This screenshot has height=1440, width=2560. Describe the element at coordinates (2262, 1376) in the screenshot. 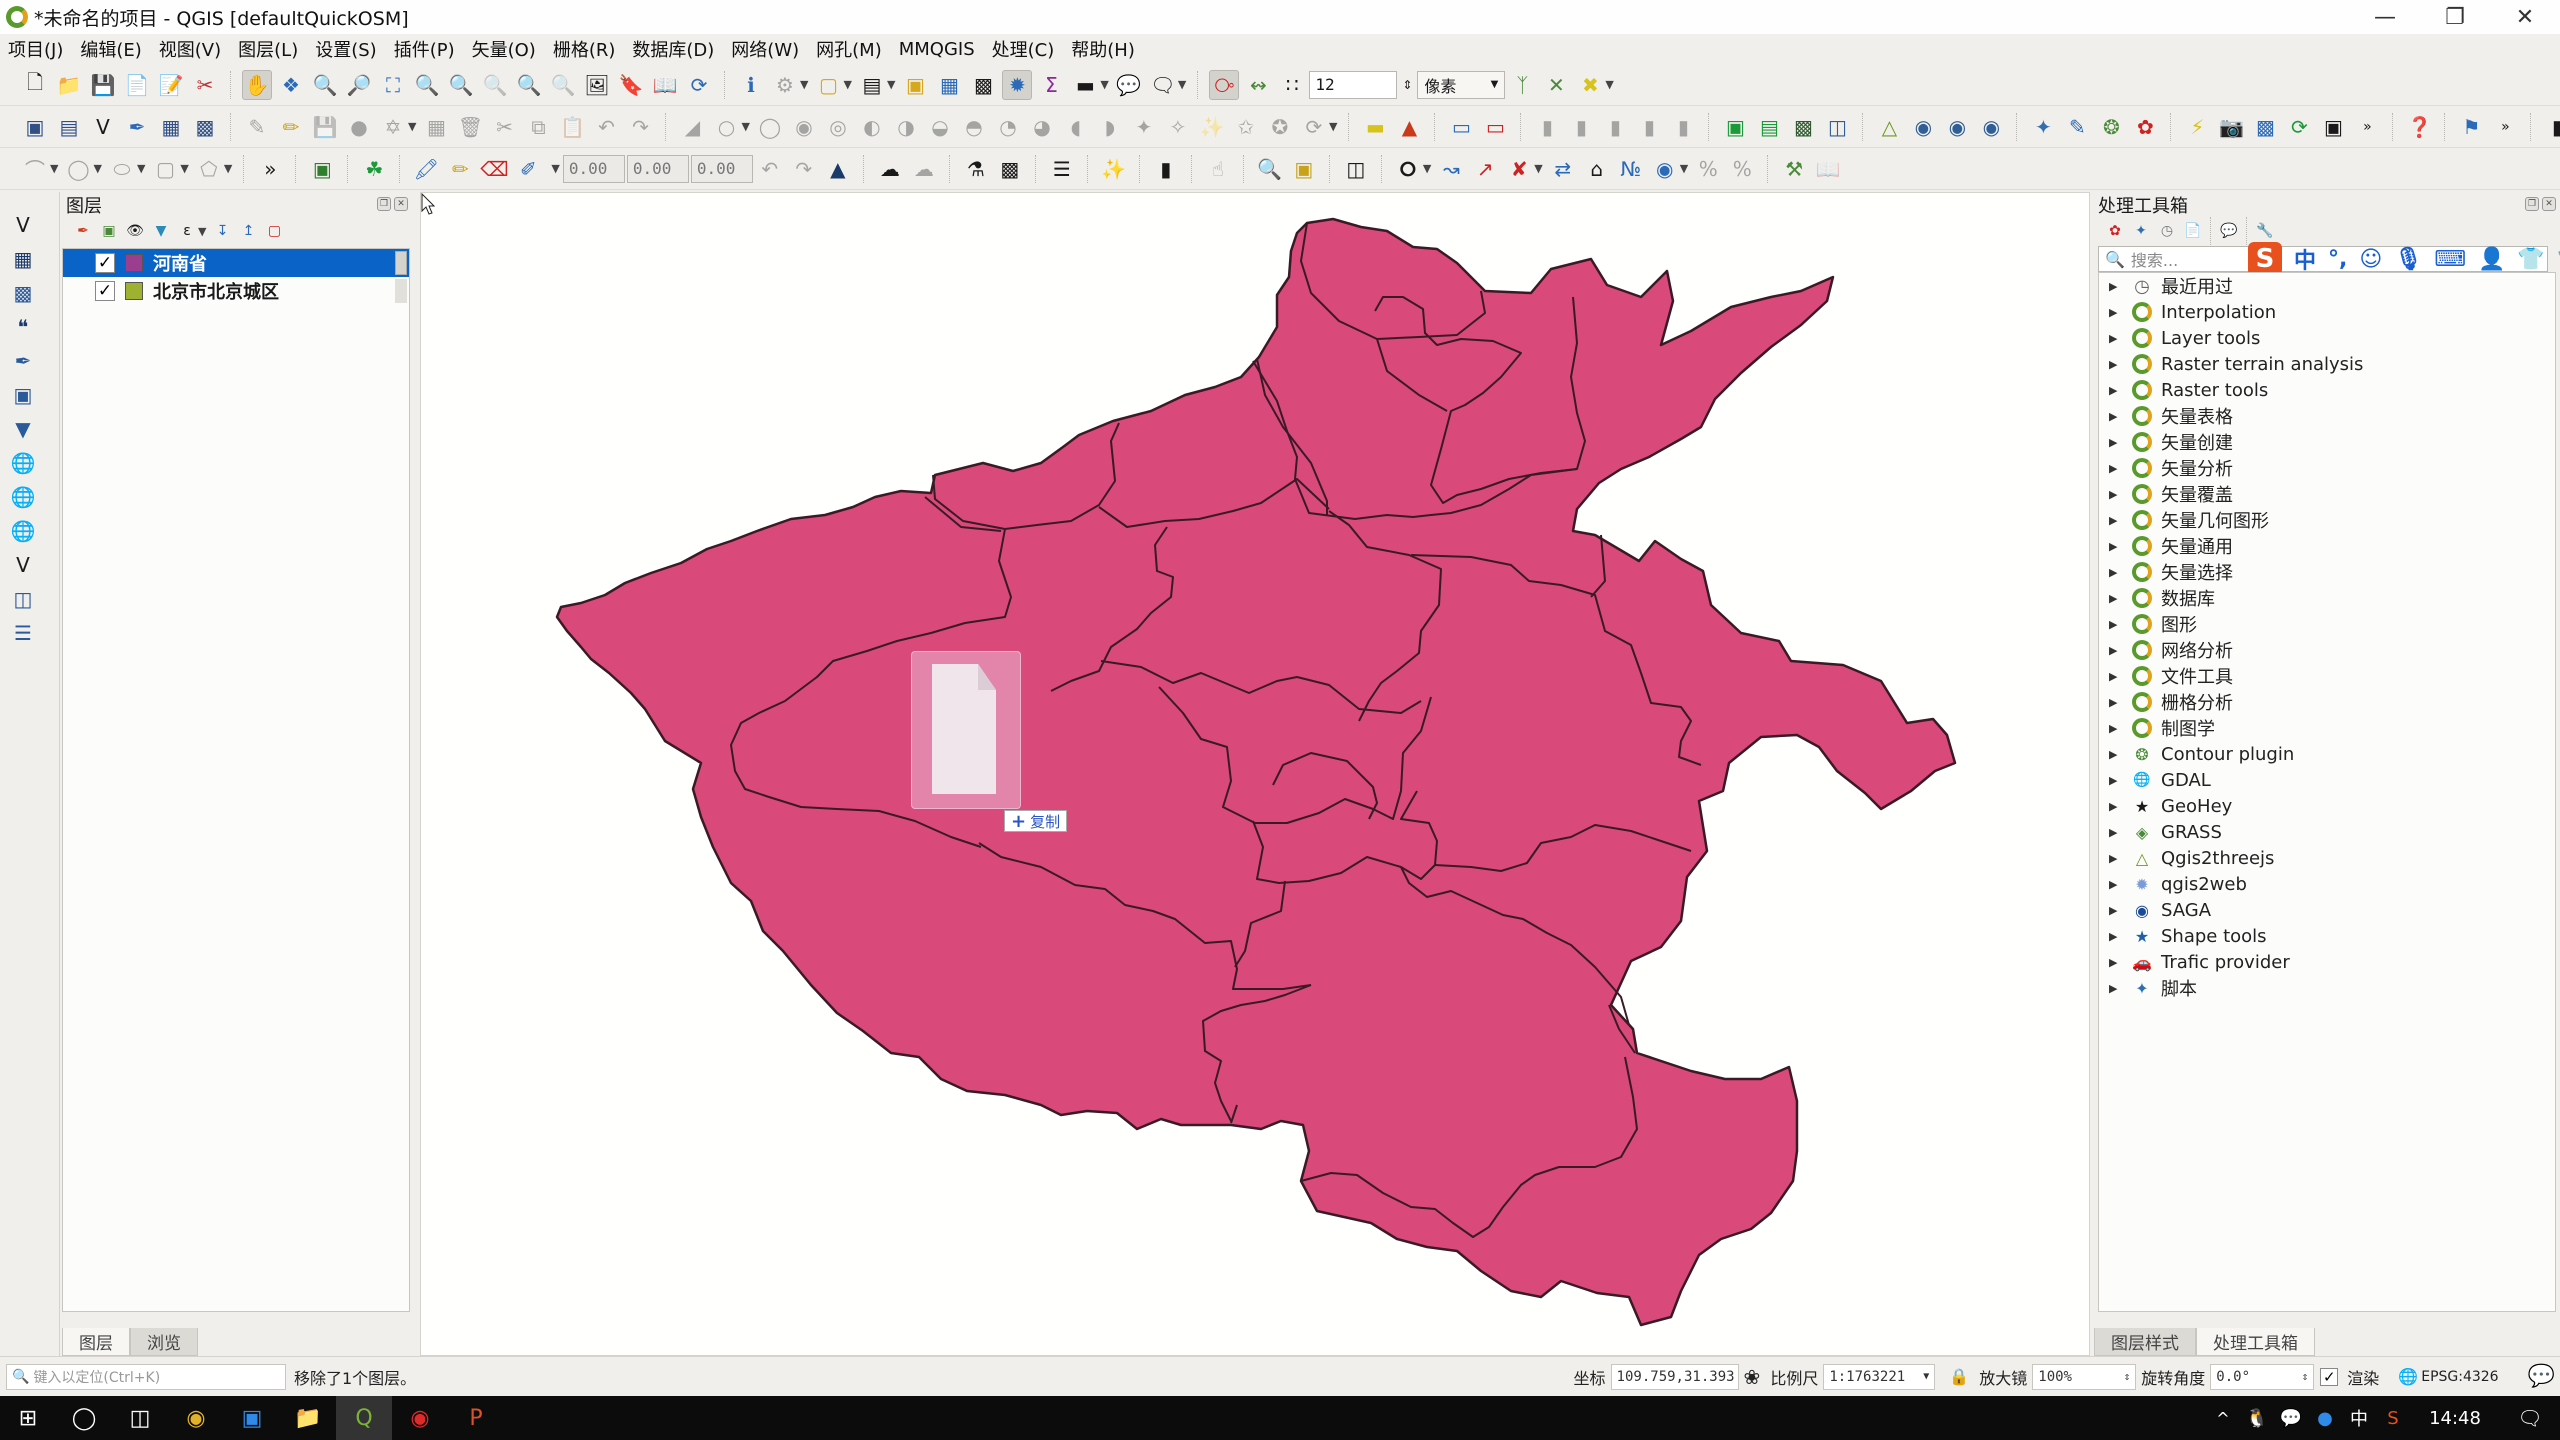

I see `rotation-input: 0.0° ⇕` at that location.